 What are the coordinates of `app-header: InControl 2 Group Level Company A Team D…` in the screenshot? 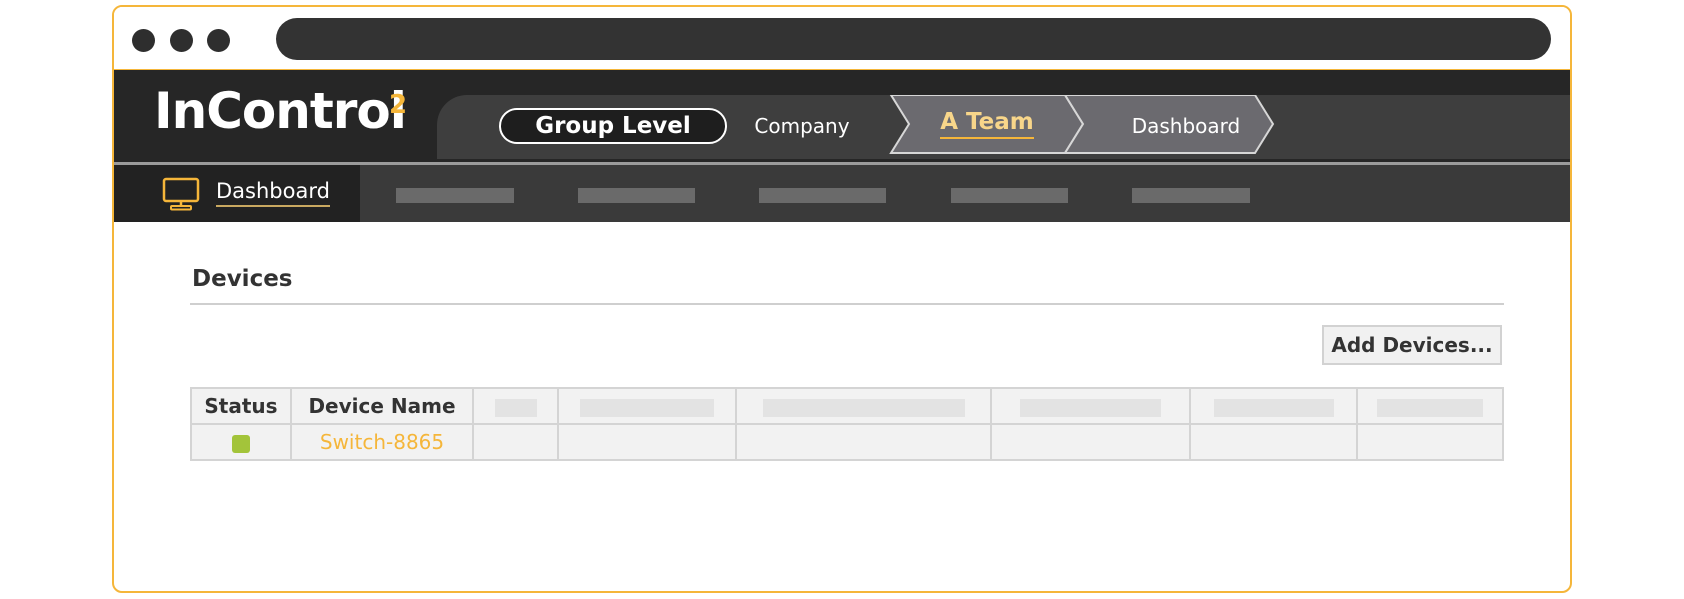 It's located at (842, 117).